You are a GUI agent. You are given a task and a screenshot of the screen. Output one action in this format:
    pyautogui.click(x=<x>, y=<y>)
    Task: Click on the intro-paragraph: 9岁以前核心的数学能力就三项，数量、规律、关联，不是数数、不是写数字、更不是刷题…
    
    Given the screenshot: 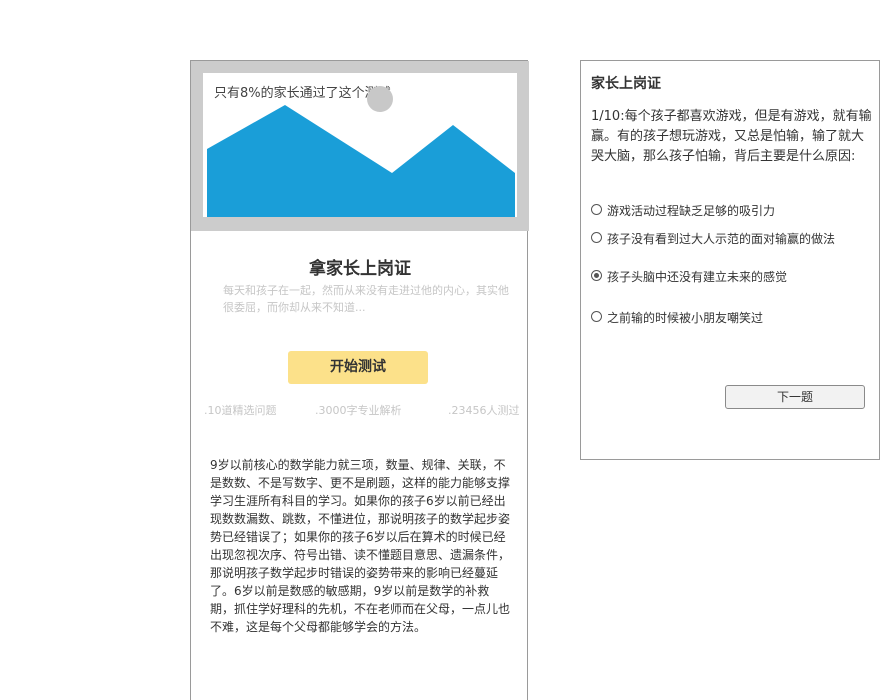 What is the action you would take?
    pyautogui.click(x=360, y=546)
    